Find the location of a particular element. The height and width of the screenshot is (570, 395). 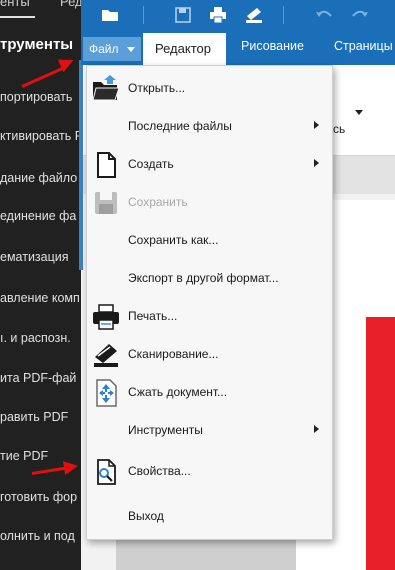

ribbon-partial-label: сь is located at coordinates (339, 129).